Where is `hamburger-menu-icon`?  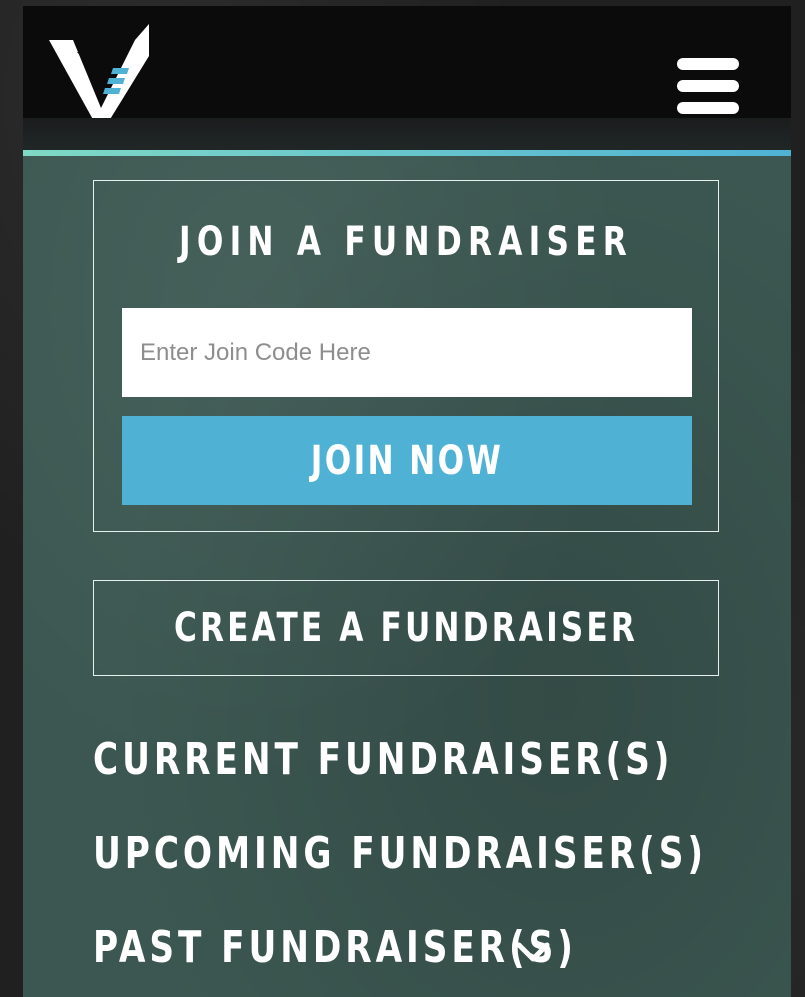
hamburger-menu-icon is located at coordinates (708, 86).